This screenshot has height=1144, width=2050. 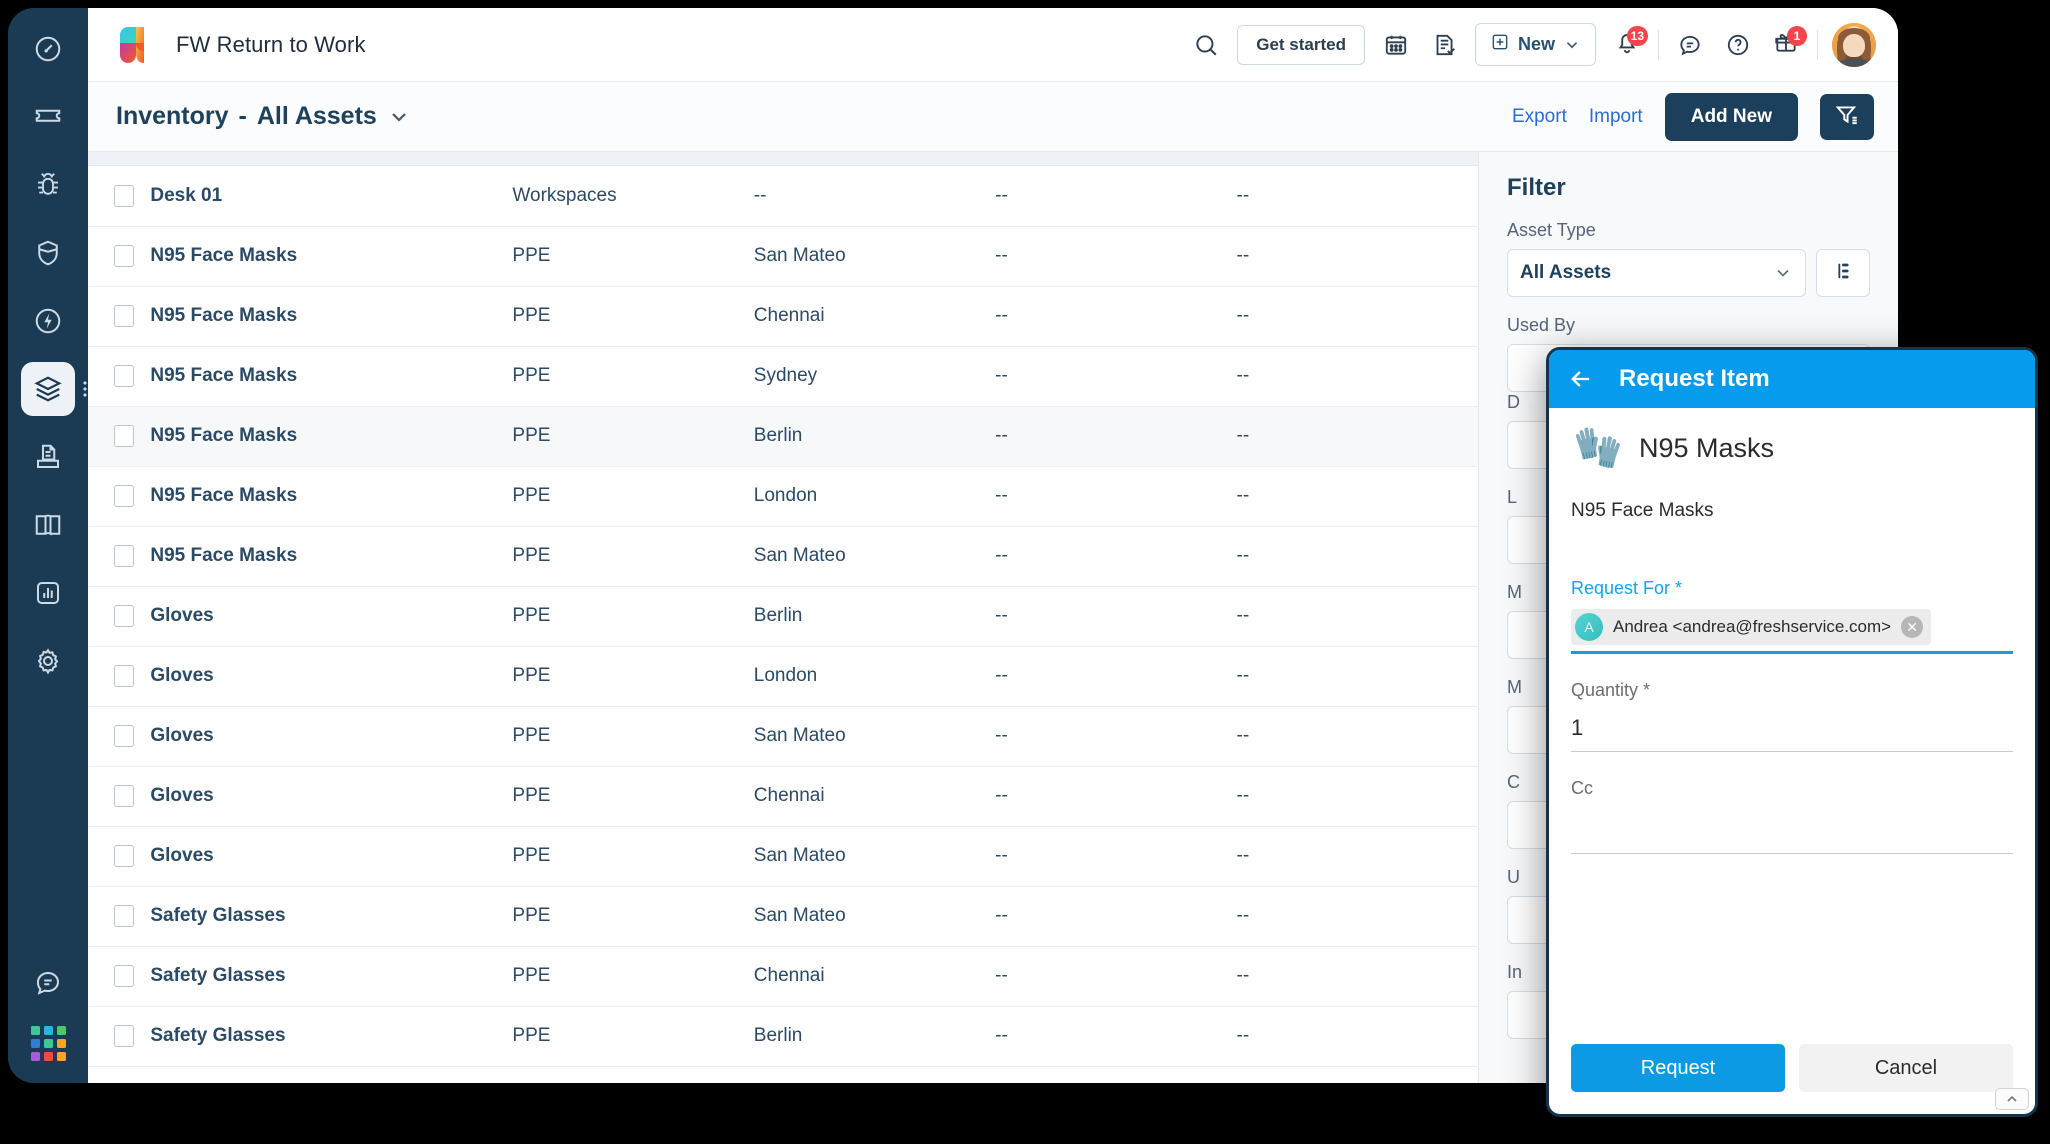 What do you see at coordinates (1642, 510) in the screenshot?
I see `item-description: N95 Face Masks` at bounding box center [1642, 510].